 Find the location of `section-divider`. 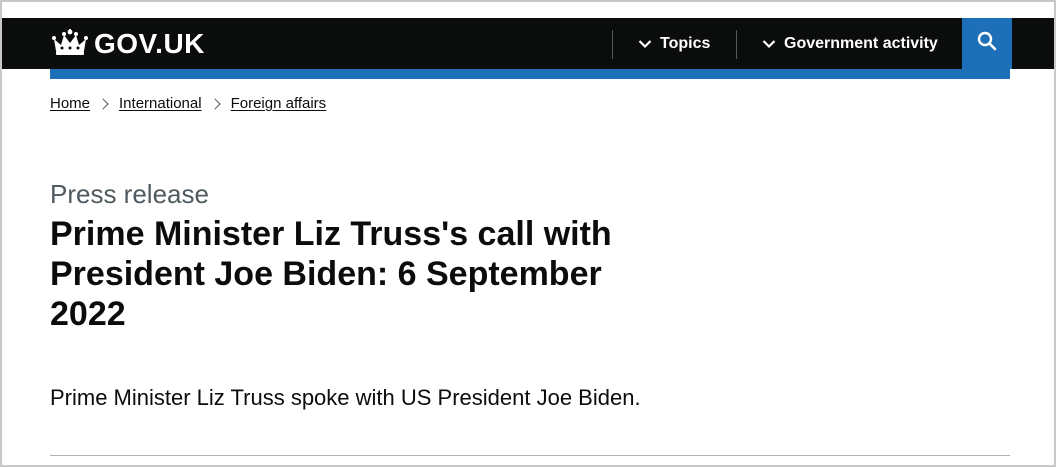

section-divider is located at coordinates (530, 455).